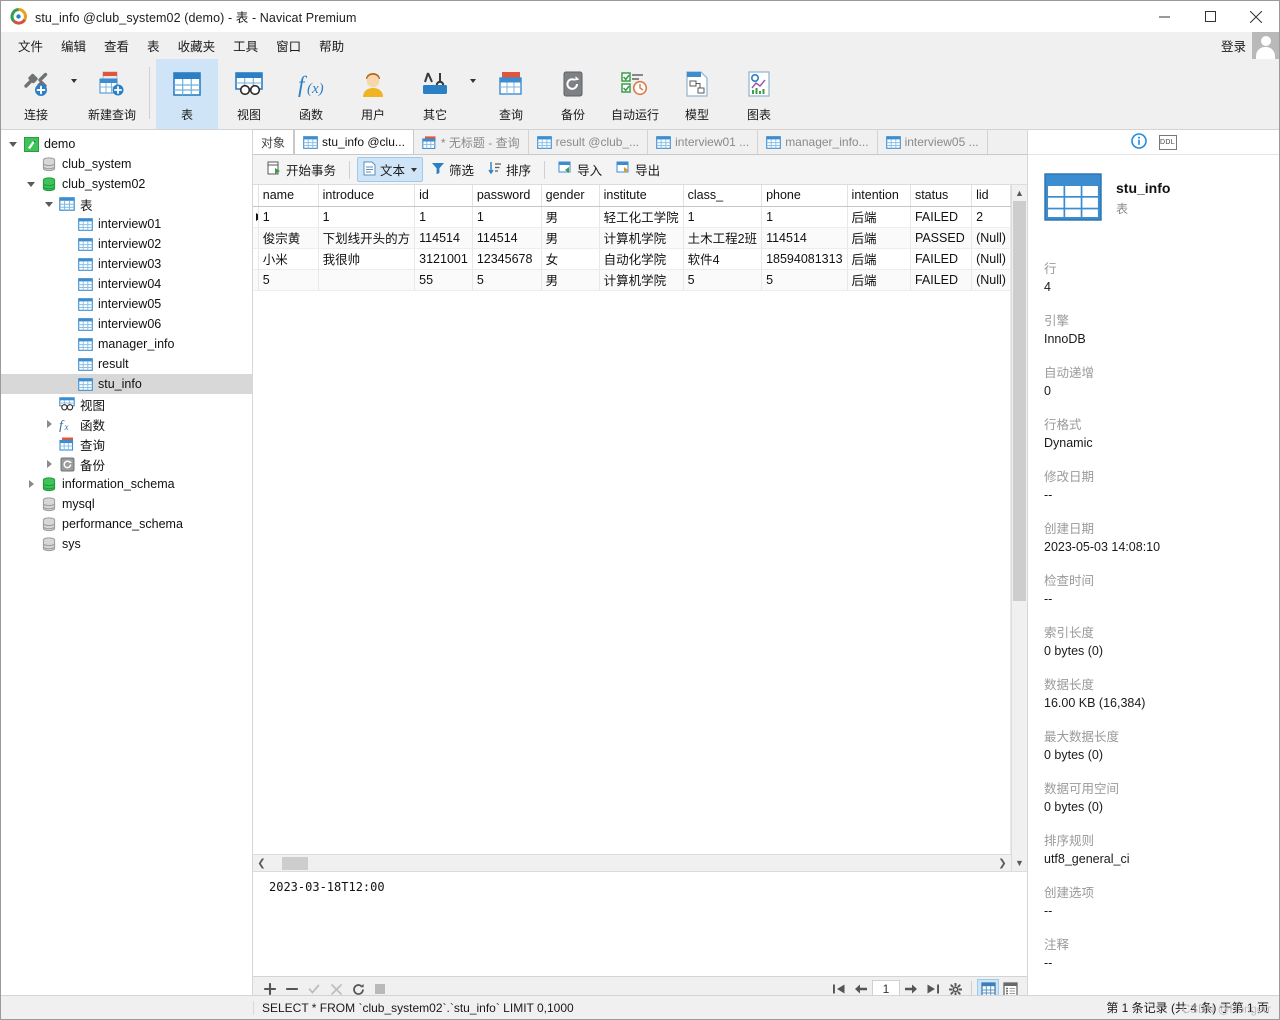 This screenshot has width=1280, height=1020. Describe the element at coordinates (126, 244) in the screenshot. I see `tree-node-interview02: interview02` at that location.